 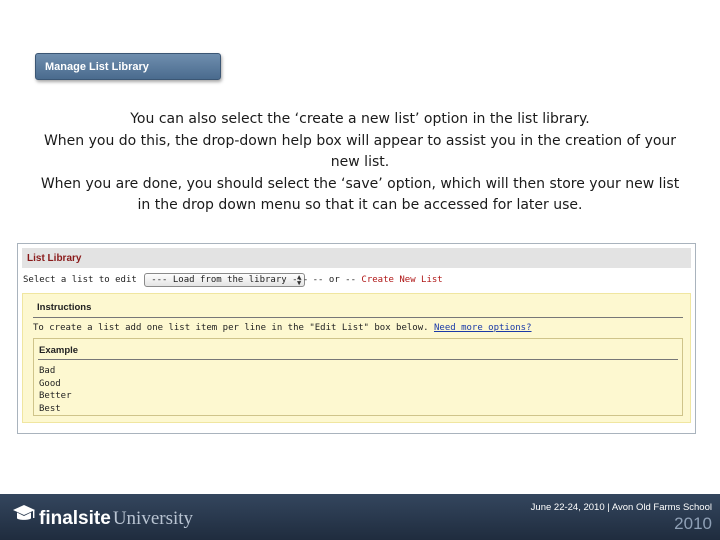 What do you see at coordinates (356, 258) in the screenshot?
I see `list-library-header: List Library` at bounding box center [356, 258].